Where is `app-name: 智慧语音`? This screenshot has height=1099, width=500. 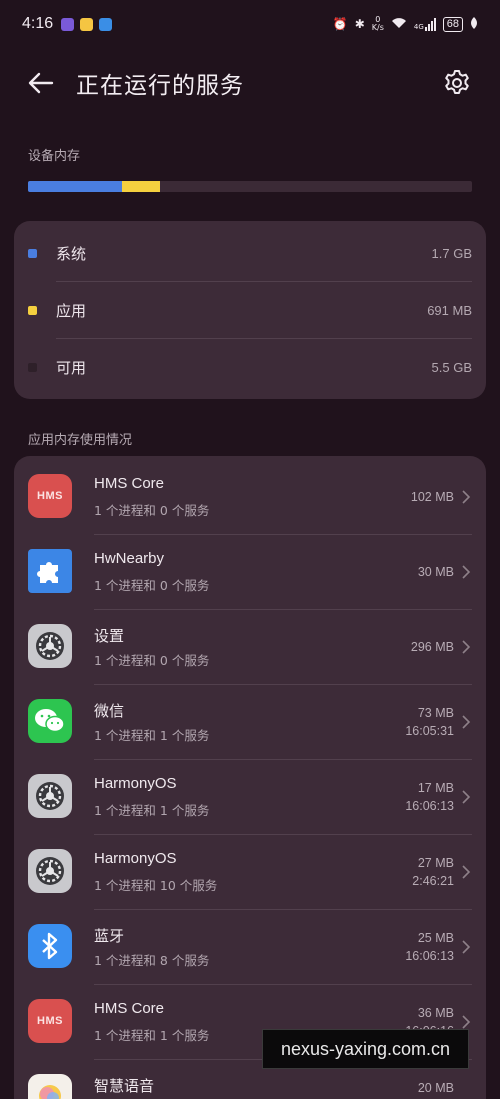 app-name: 智慧语音 is located at coordinates (124, 1086).